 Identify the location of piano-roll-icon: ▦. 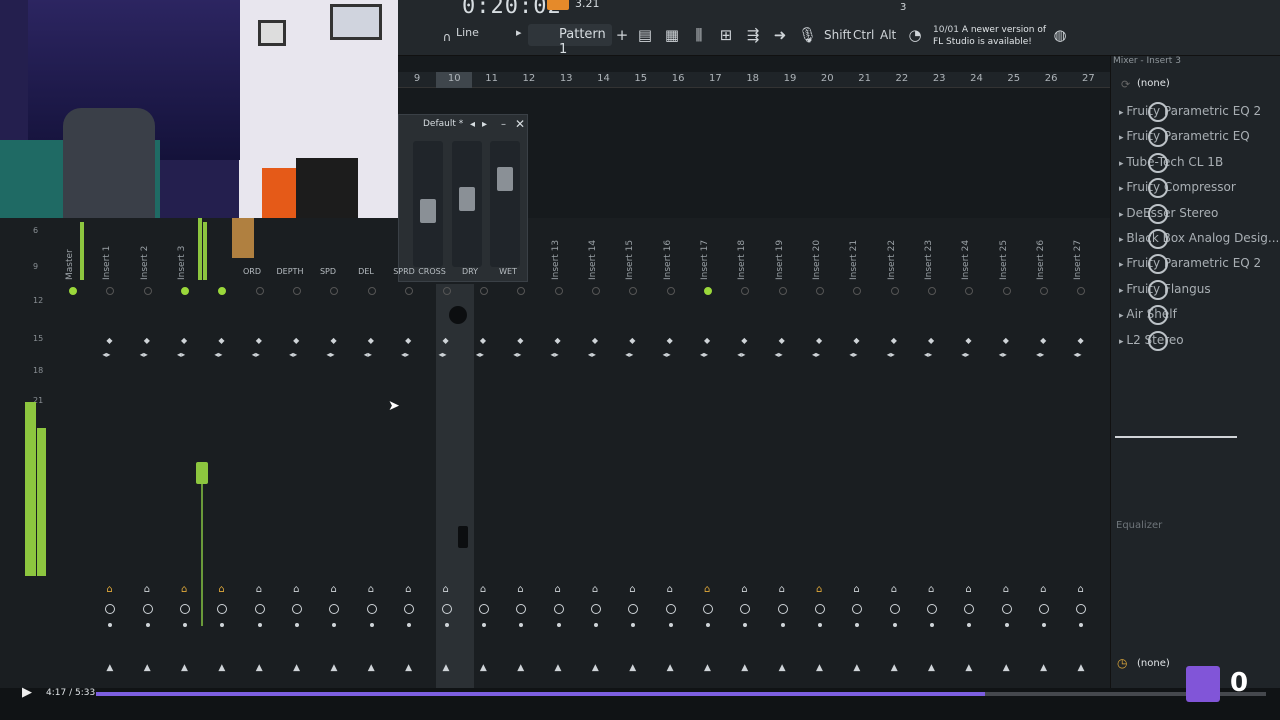
(672, 35).